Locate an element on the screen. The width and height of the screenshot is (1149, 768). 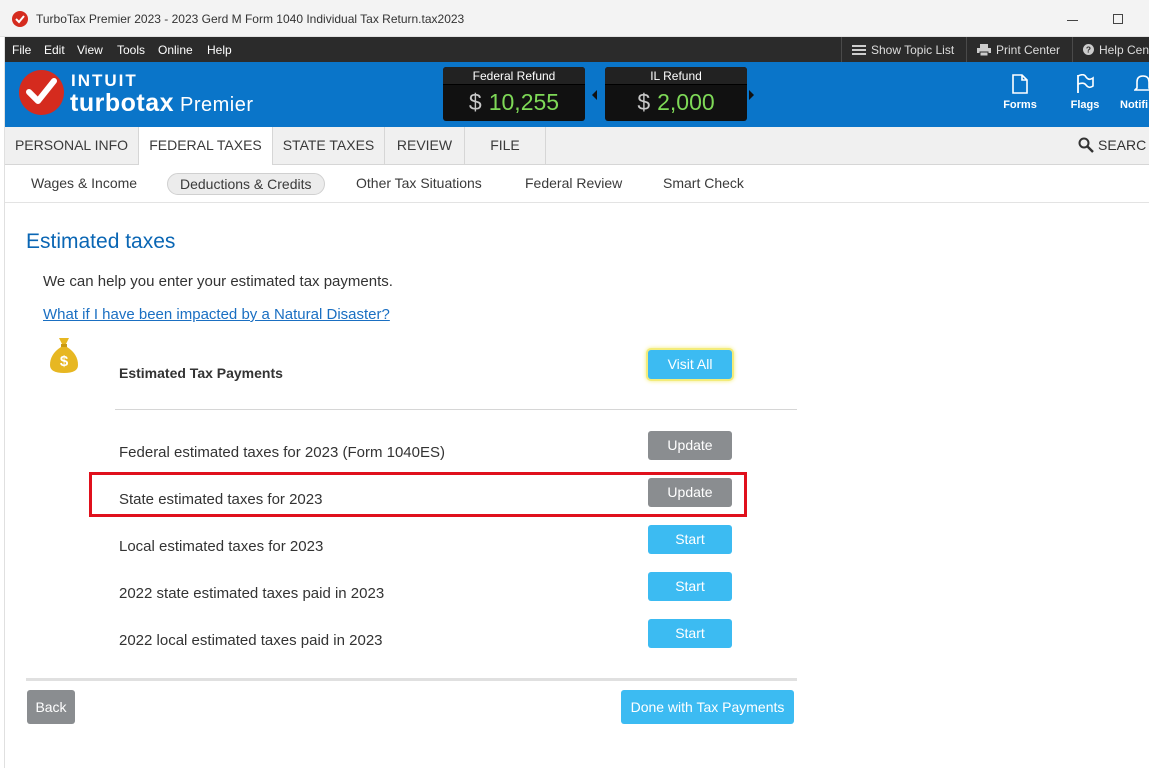
visit-all-button: Visit All is located at coordinates (690, 364).